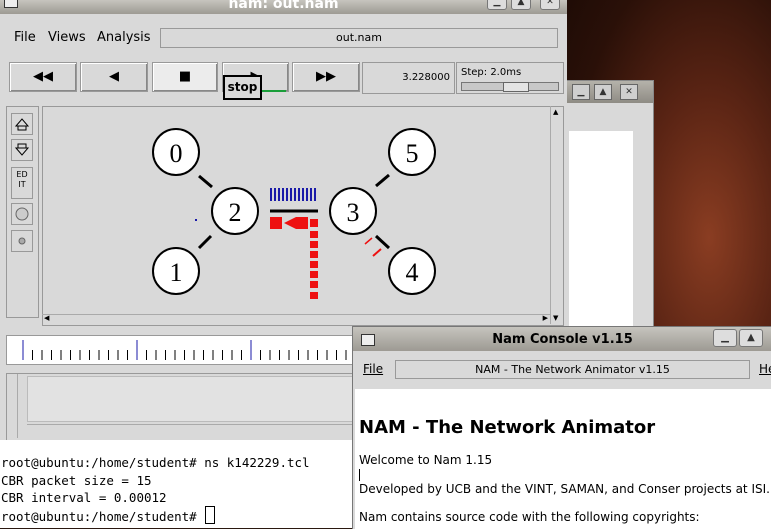 The image size is (771, 529). Describe the element at coordinates (67, 37) in the screenshot. I see `menu-views: Views` at that location.